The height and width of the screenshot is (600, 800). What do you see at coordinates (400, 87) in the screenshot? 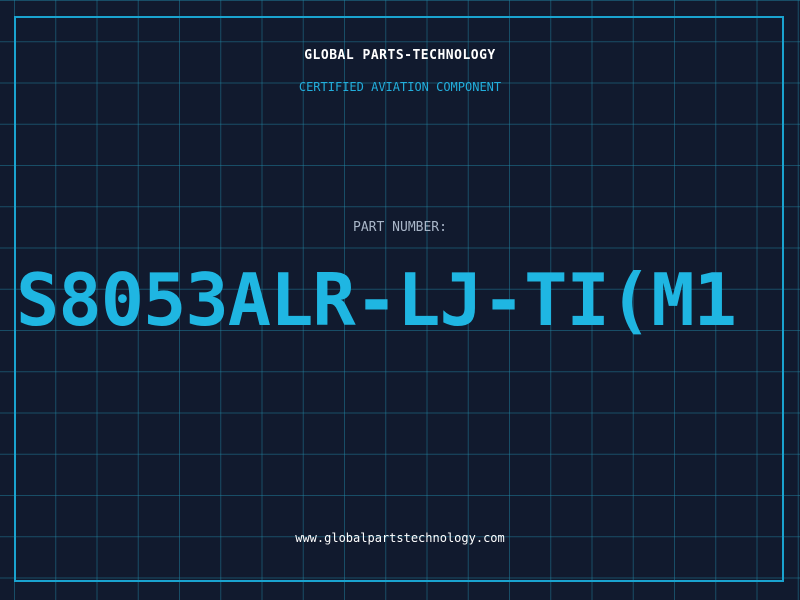
I see `certification-subtitle: CERTIFIED AVIATION COMPONENT` at bounding box center [400, 87].